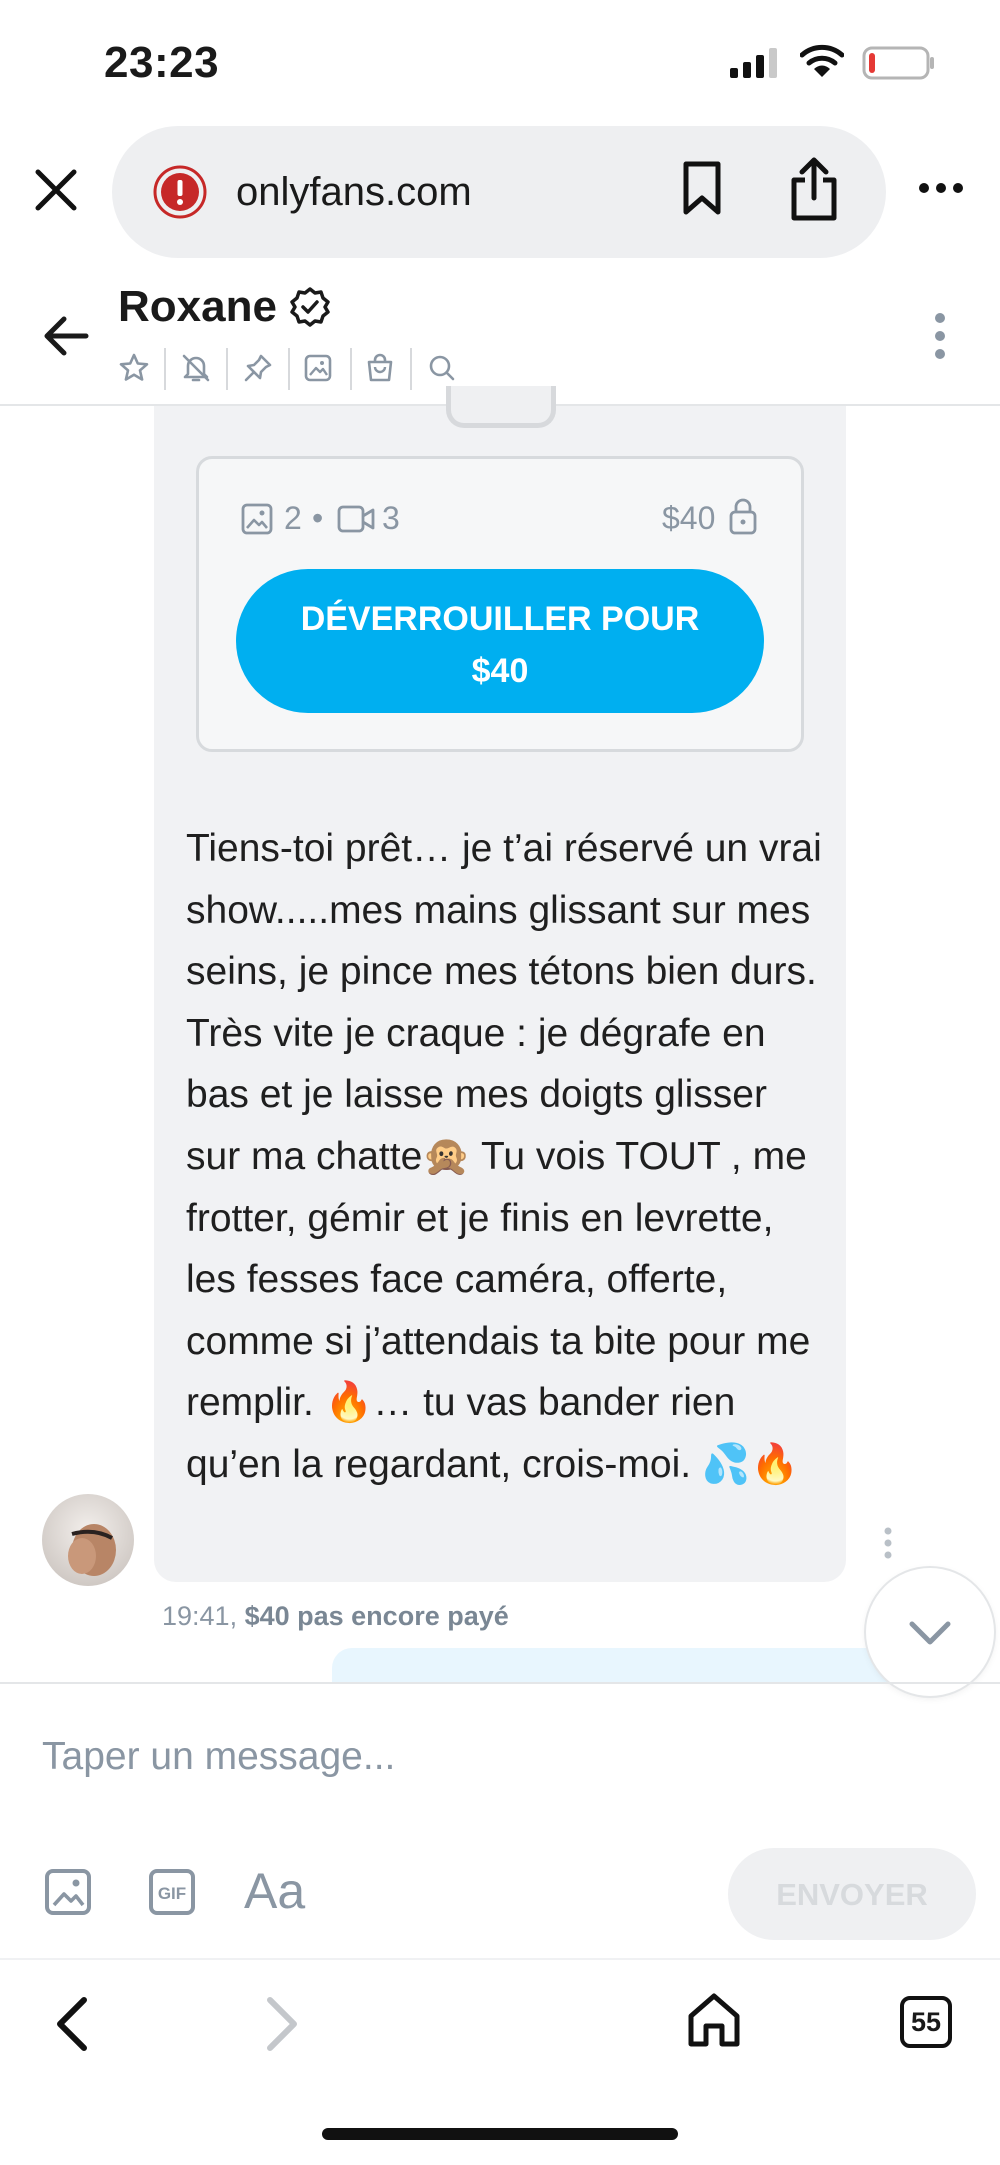 The image size is (1000, 2165). What do you see at coordinates (500, 2134) in the screenshot?
I see `home-indicator` at bounding box center [500, 2134].